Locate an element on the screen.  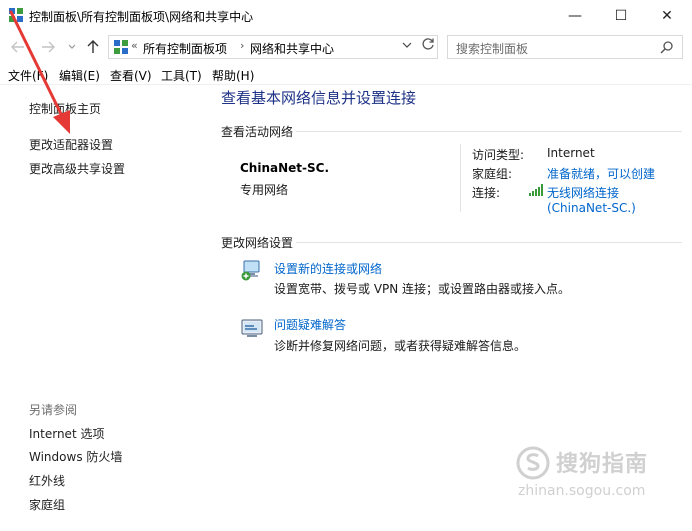
breadcrumb-overflow: « is located at coordinates (134, 45).